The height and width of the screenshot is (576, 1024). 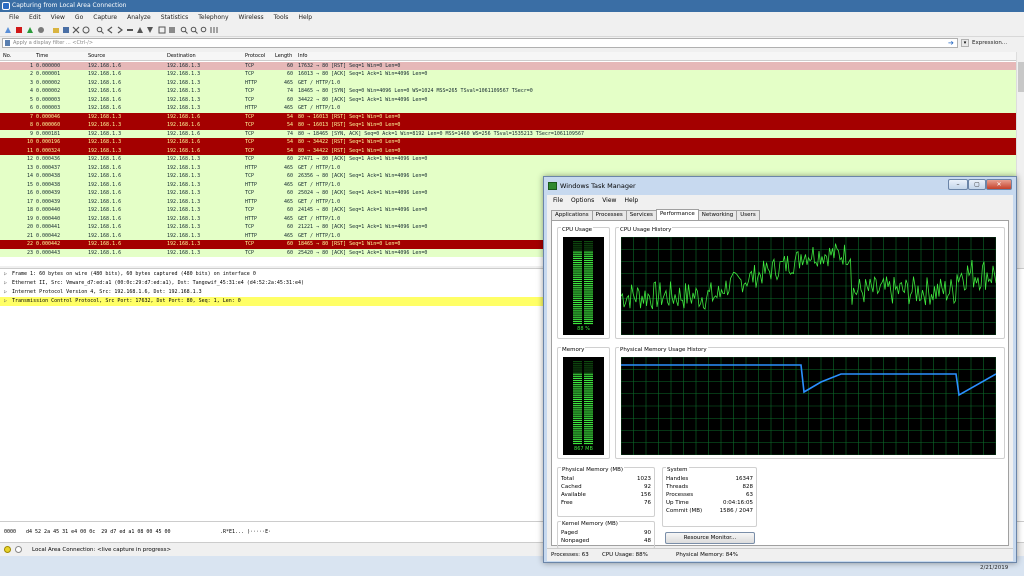 I want to click on tab-performance: Performance, so click(x=677, y=214).